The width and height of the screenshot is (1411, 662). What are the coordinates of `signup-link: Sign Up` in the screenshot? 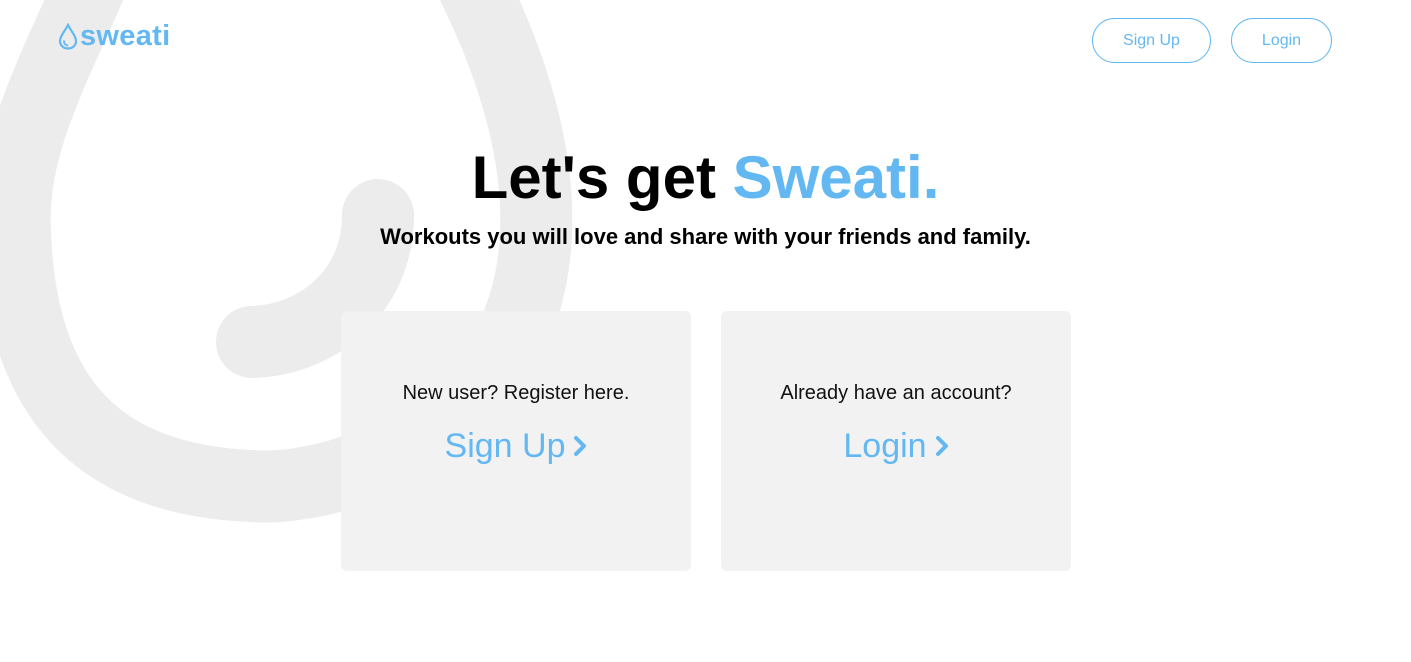 It's located at (516, 446).